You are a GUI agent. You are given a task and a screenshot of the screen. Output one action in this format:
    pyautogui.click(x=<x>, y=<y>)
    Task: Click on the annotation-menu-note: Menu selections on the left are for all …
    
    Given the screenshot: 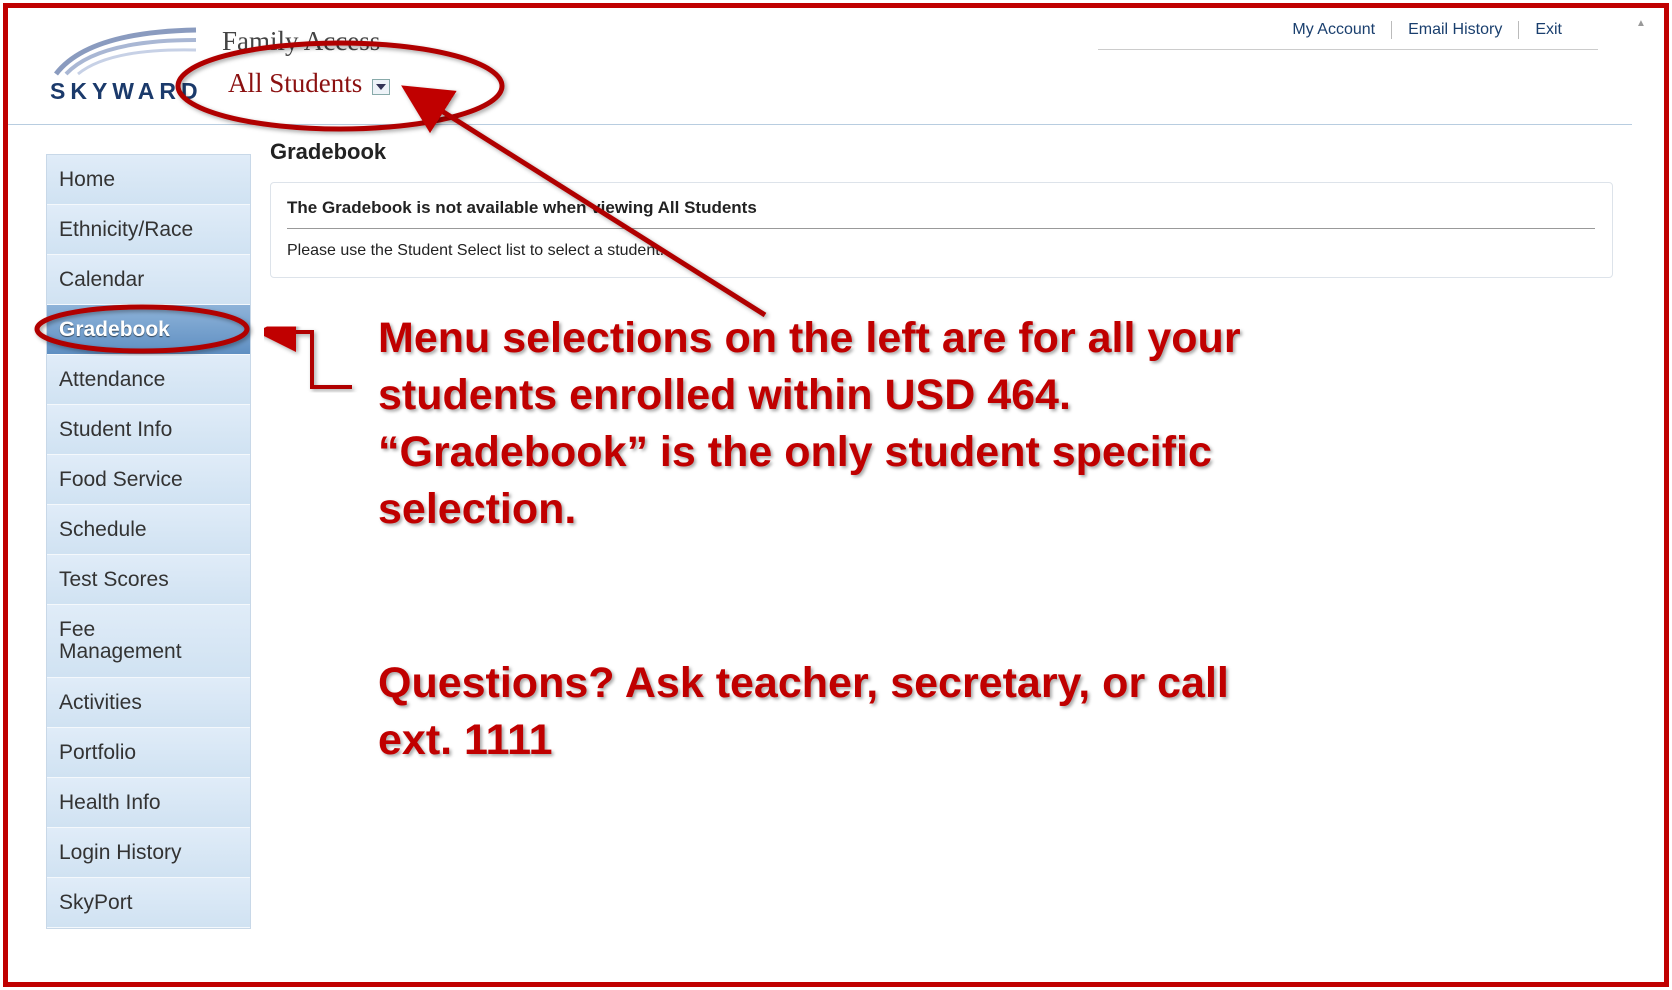 What is the action you would take?
    pyautogui.click(x=809, y=423)
    